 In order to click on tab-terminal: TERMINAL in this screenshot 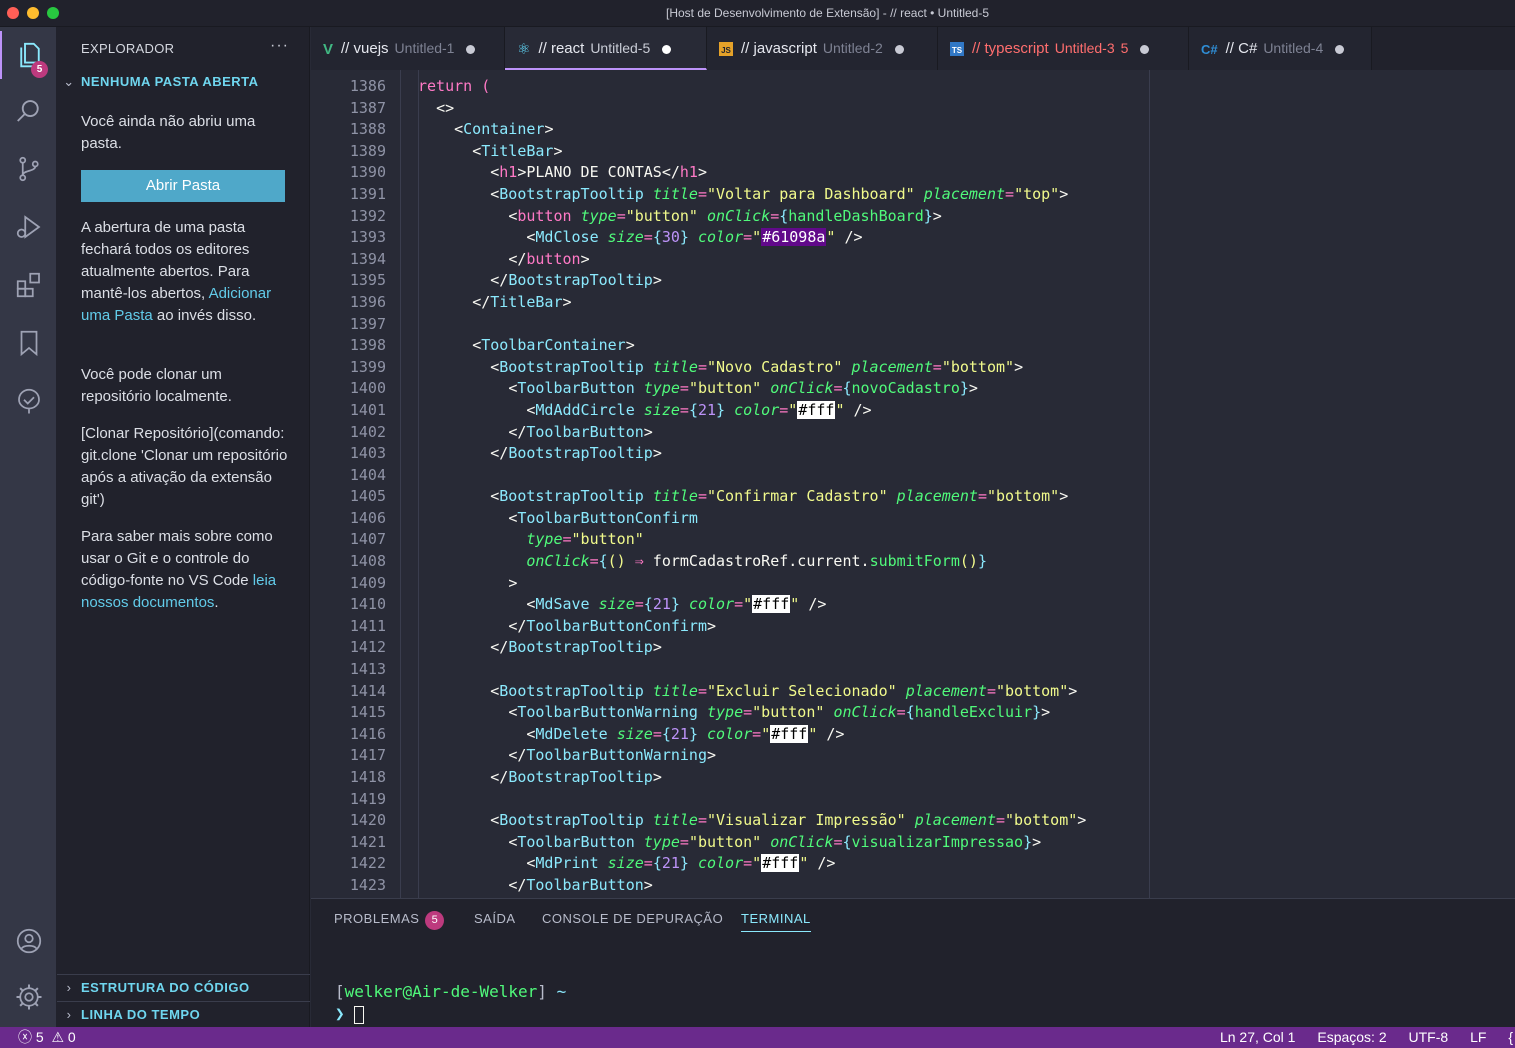, I will do `click(776, 921)`.